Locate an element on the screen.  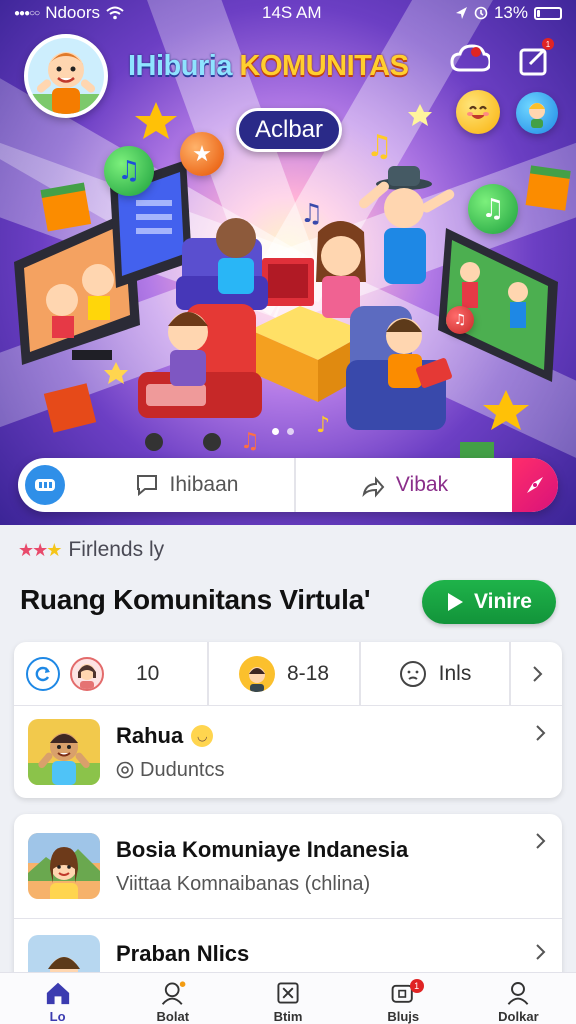
girl-character-illustration is located at coordinates (341, 269).